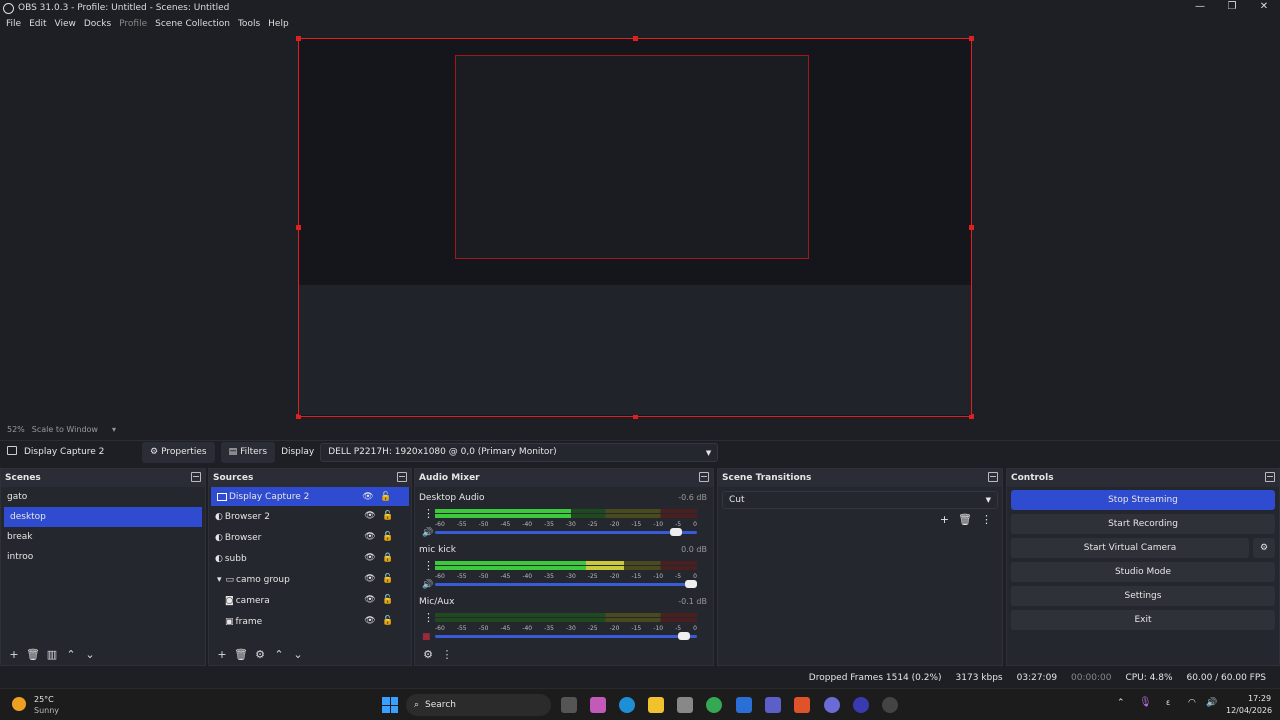  Describe the element at coordinates (278, 24) in the screenshot. I see `menu-help: Help` at that location.